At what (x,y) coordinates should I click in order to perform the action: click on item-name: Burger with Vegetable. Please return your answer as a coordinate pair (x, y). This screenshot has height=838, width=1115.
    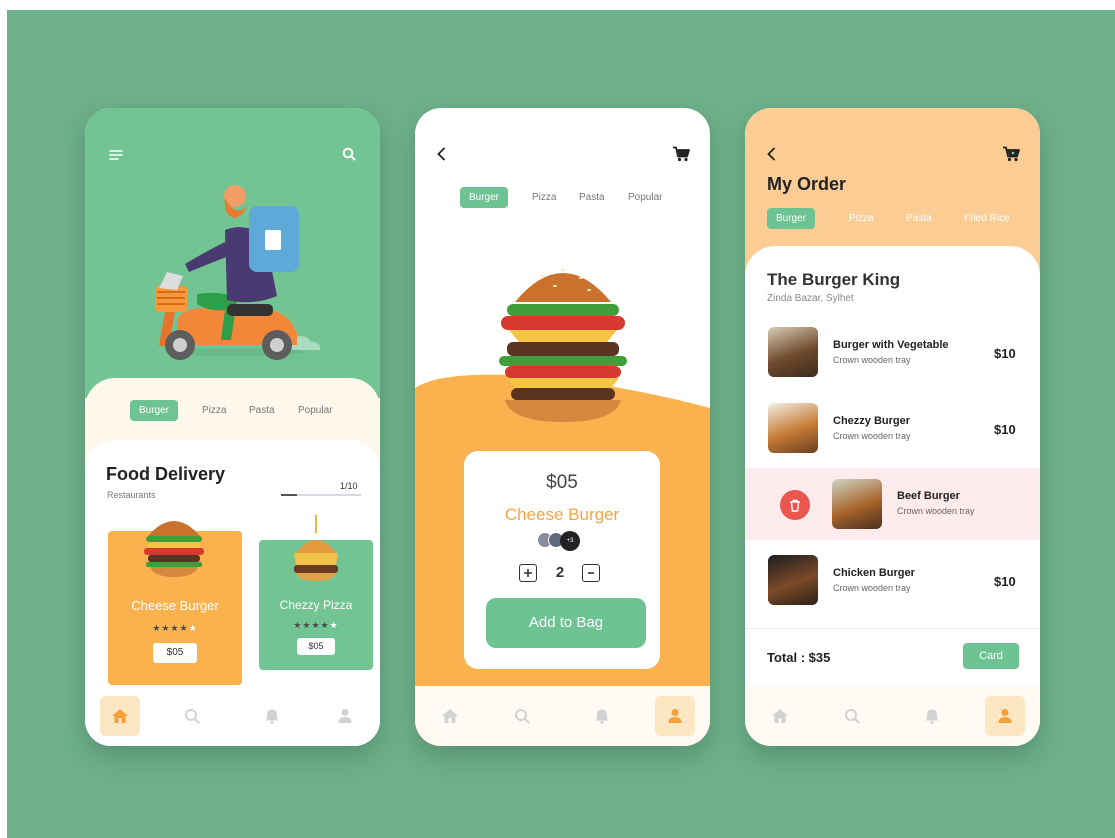
    Looking at the image, I should click on (891, 345).